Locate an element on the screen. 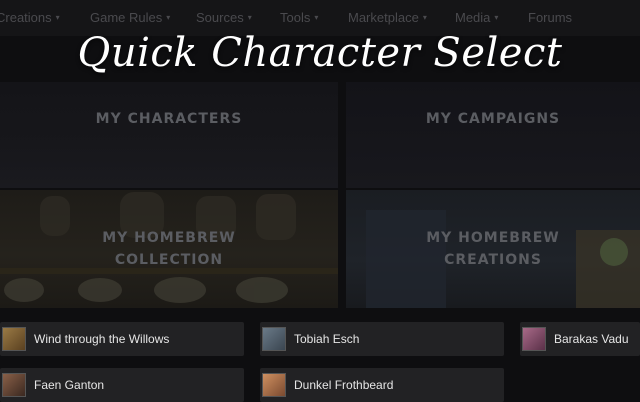  homebrew-collection-label: MY HOMEBREW COLLECTION is located at coordinates (169, 249).